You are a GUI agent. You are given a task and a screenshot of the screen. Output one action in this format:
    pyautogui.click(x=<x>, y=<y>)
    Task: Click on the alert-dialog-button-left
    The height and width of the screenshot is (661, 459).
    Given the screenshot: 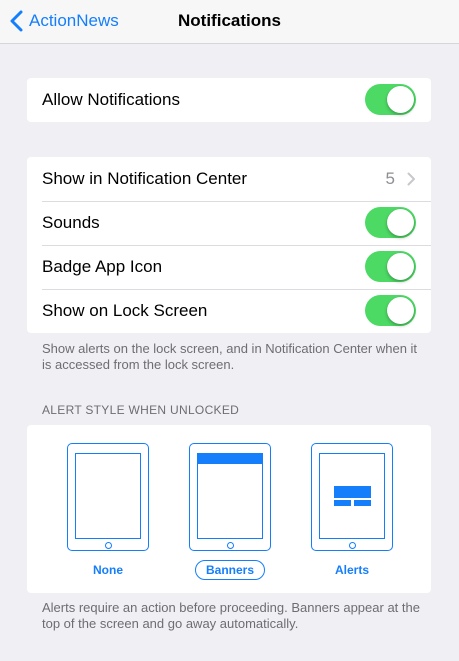 What is the action you would take?
    pyautogui.click(x=342, y=503)
    